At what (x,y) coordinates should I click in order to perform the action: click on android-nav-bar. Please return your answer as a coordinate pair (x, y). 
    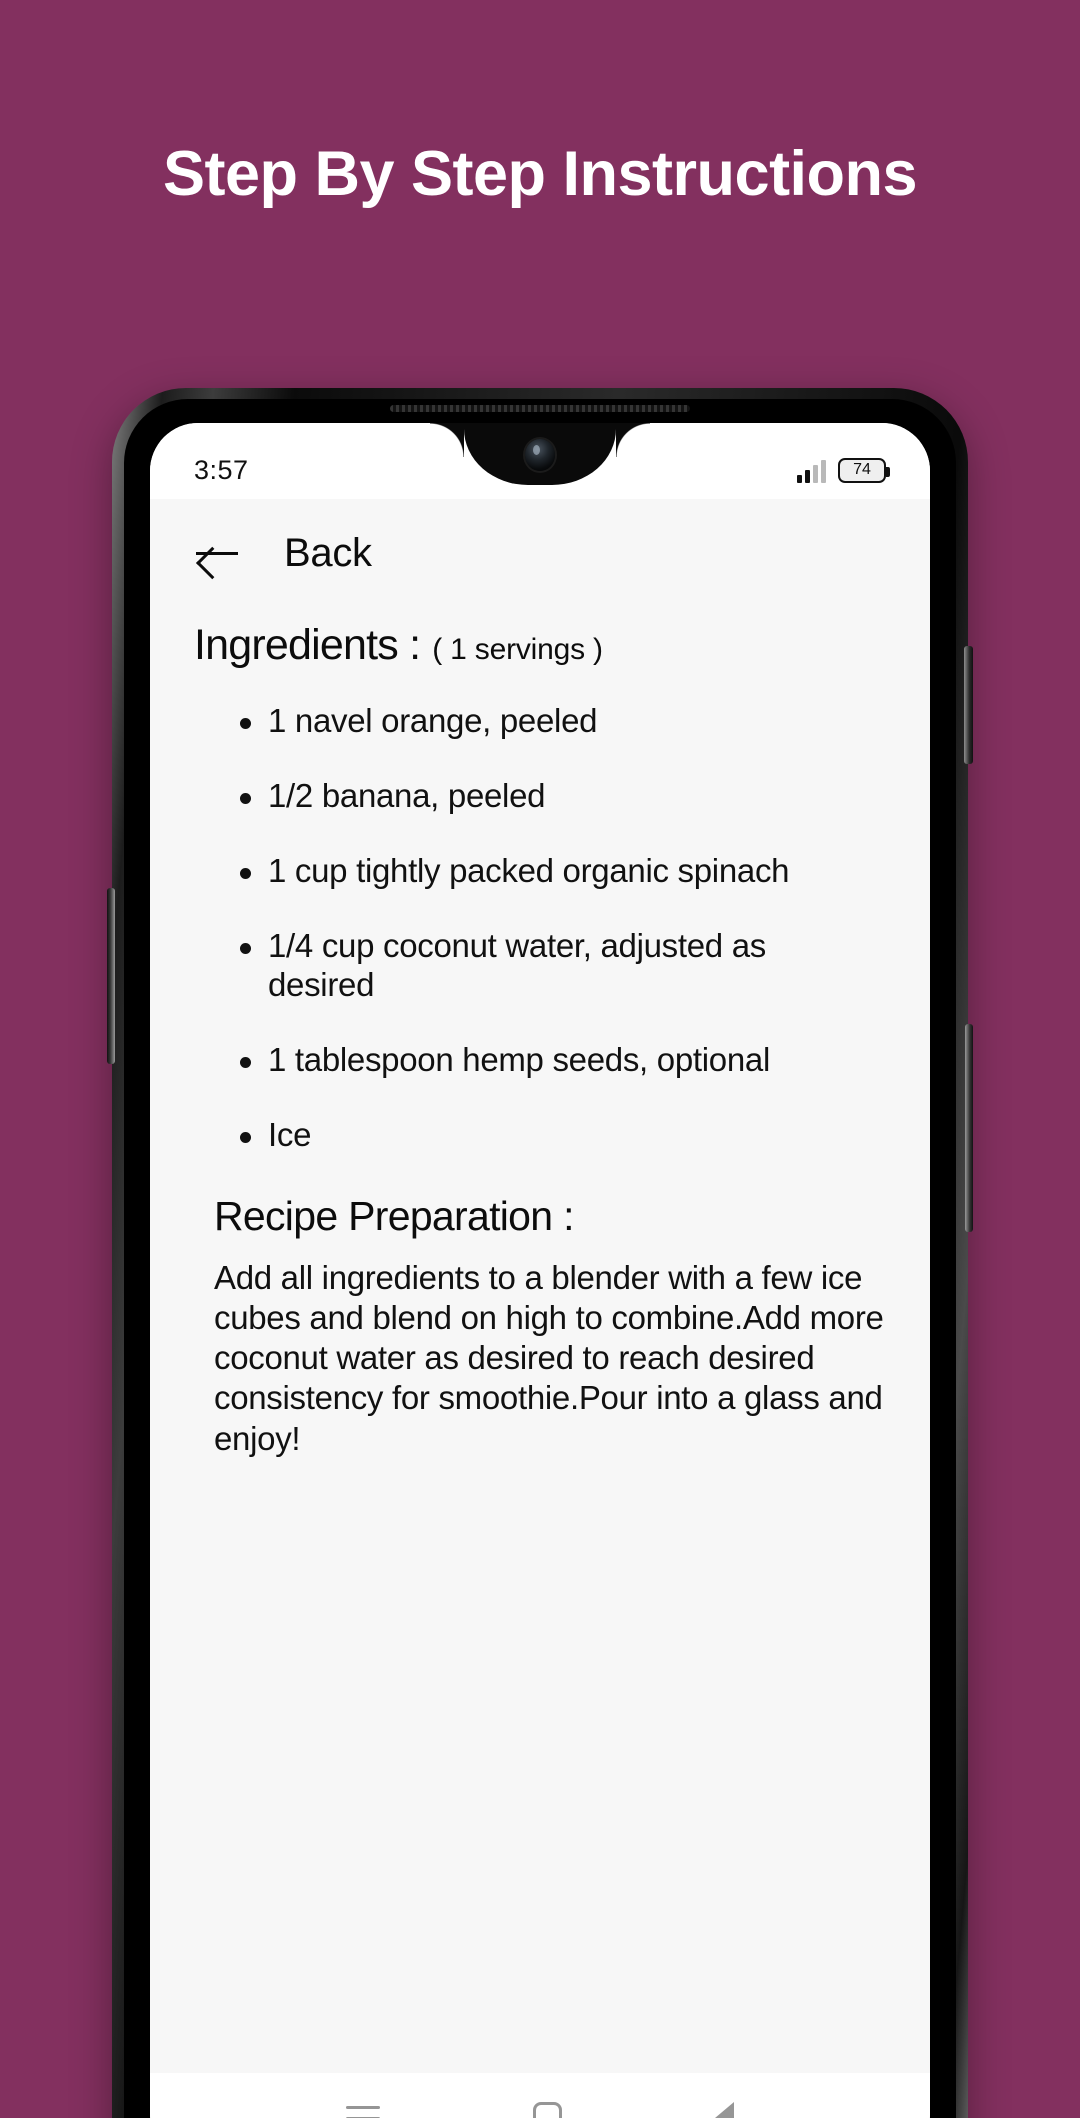
    Looking at the image, I should click on (540, 2095).